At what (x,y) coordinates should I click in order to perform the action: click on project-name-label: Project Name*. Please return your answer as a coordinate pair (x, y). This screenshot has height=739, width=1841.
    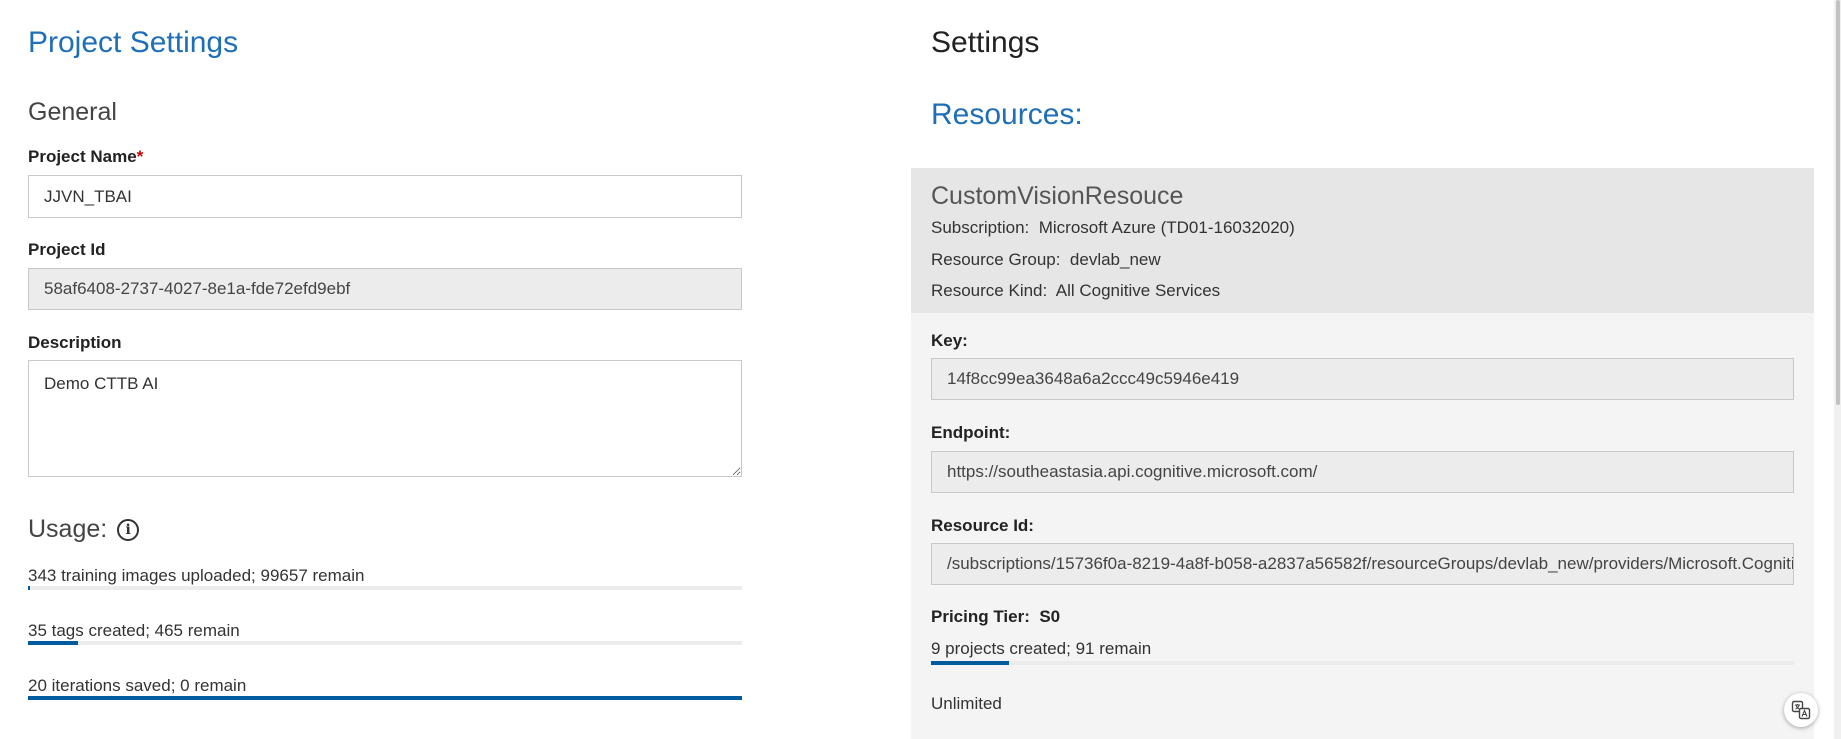
    Looking at the image, I should click on (85, 157).